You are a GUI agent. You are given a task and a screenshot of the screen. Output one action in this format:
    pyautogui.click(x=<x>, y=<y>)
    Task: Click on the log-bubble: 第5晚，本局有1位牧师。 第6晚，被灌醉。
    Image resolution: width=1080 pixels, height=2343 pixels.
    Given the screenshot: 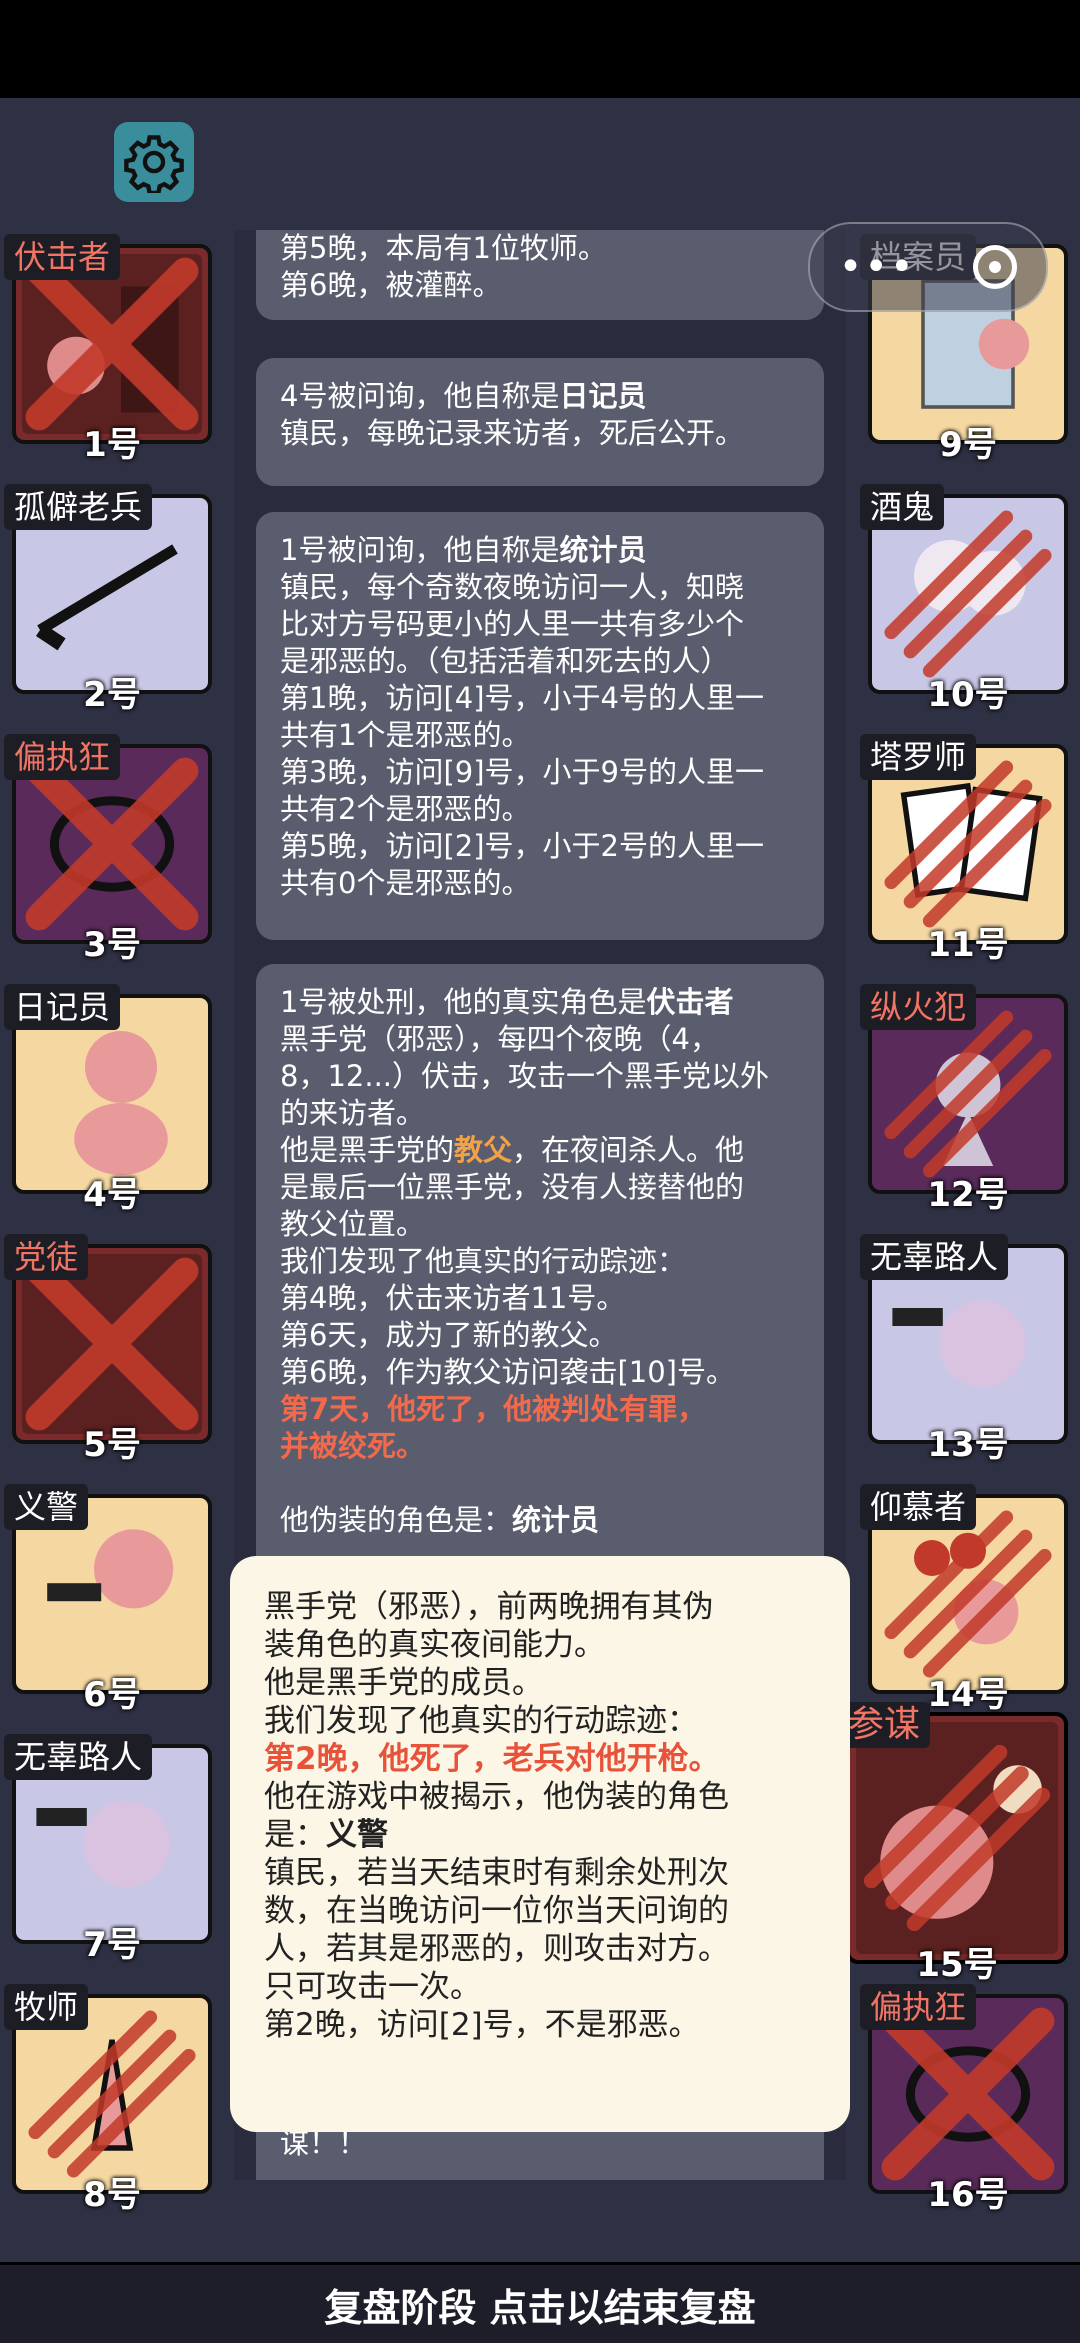 What is the action you would take?
    pyautogui.click(x=540, y=275)
    